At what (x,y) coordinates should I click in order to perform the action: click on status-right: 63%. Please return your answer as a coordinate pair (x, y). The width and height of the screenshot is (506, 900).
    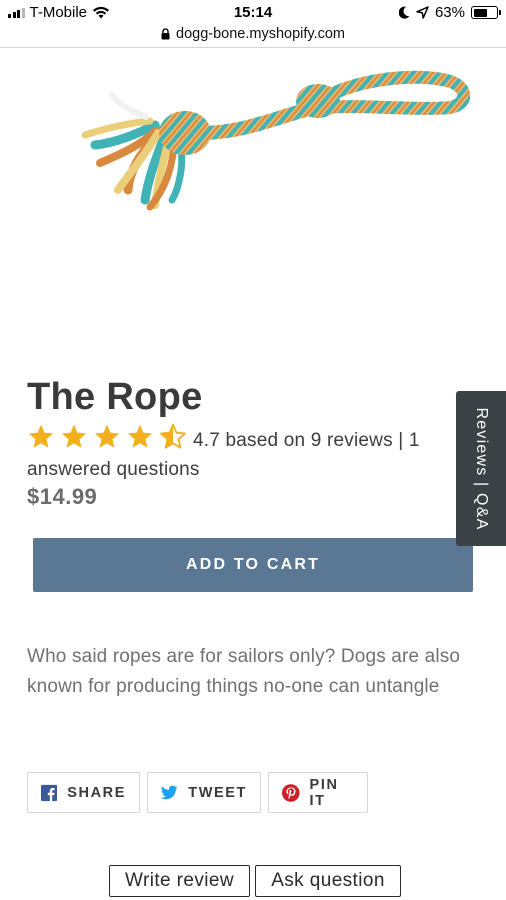
    Looking at the image, I should click on (449, 12).